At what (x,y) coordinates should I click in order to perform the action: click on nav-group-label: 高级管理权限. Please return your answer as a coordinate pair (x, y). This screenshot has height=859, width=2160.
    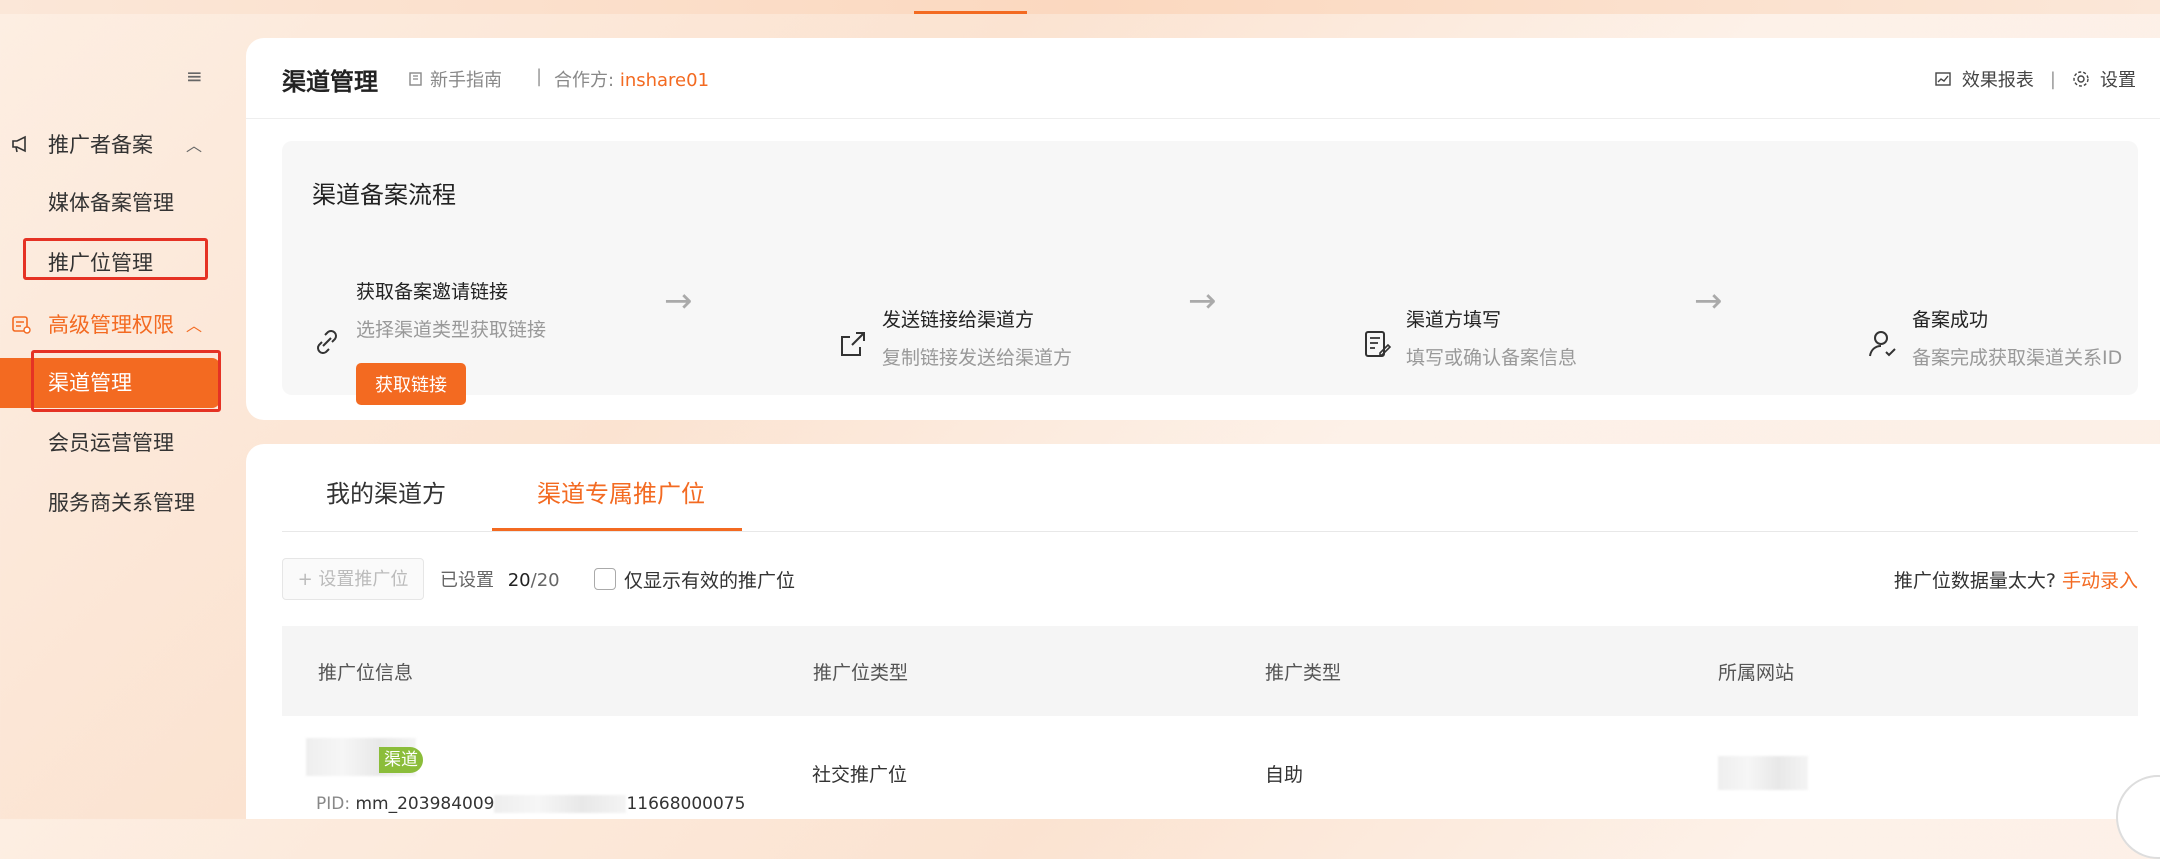
    Looking at the image, I should click on (111, 325).